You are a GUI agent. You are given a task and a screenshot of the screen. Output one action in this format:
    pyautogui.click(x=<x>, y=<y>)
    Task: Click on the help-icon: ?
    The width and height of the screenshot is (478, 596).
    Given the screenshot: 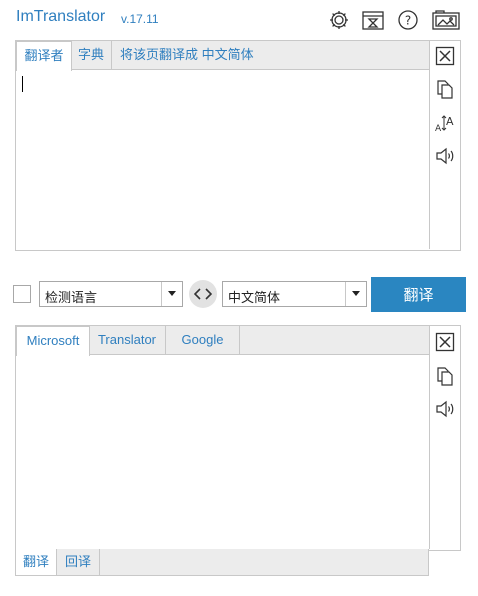 What is the action you would take?
    pyautogui.click(x=408, y=20)
    